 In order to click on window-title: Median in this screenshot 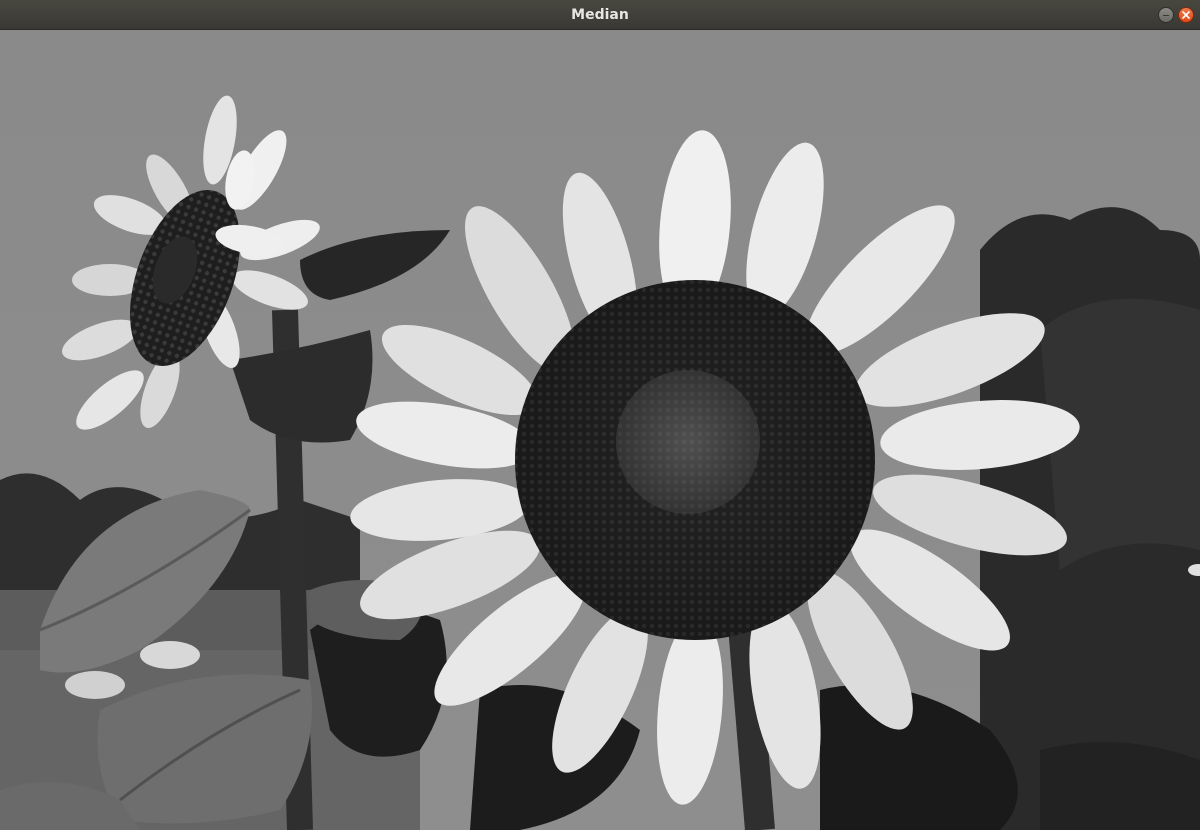, I will do `click(600, 15)`.